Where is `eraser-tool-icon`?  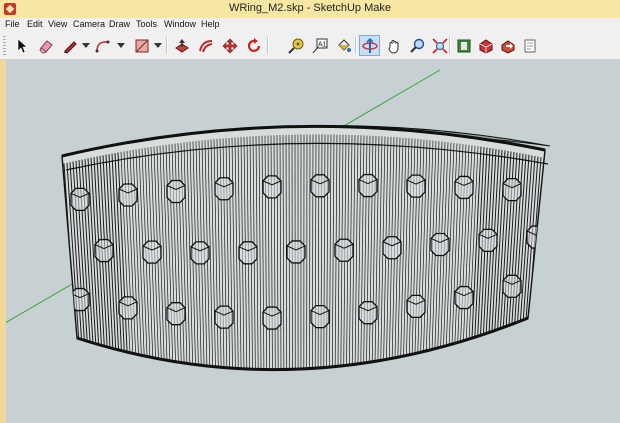 eraser-tool-icon is located at coordinates (45, 45).